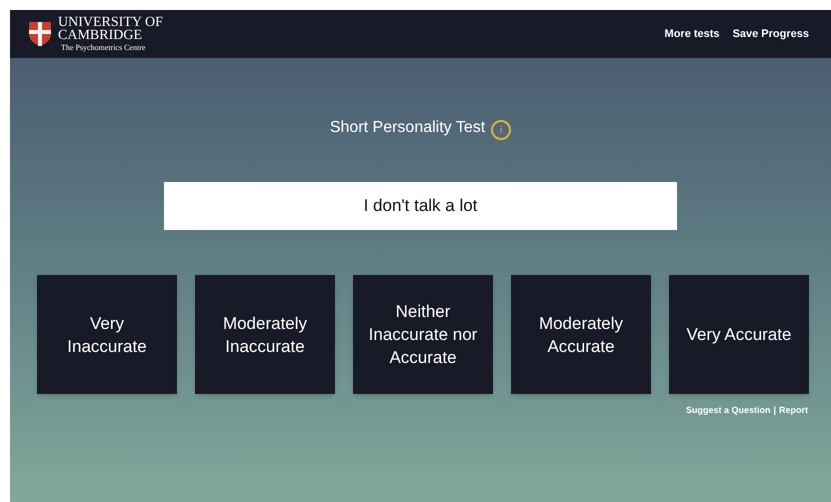 The height and width of the screenshot is (502, 831). I want to click on logo-subtitle: The Psychometrics Centre, so click(103, 48).